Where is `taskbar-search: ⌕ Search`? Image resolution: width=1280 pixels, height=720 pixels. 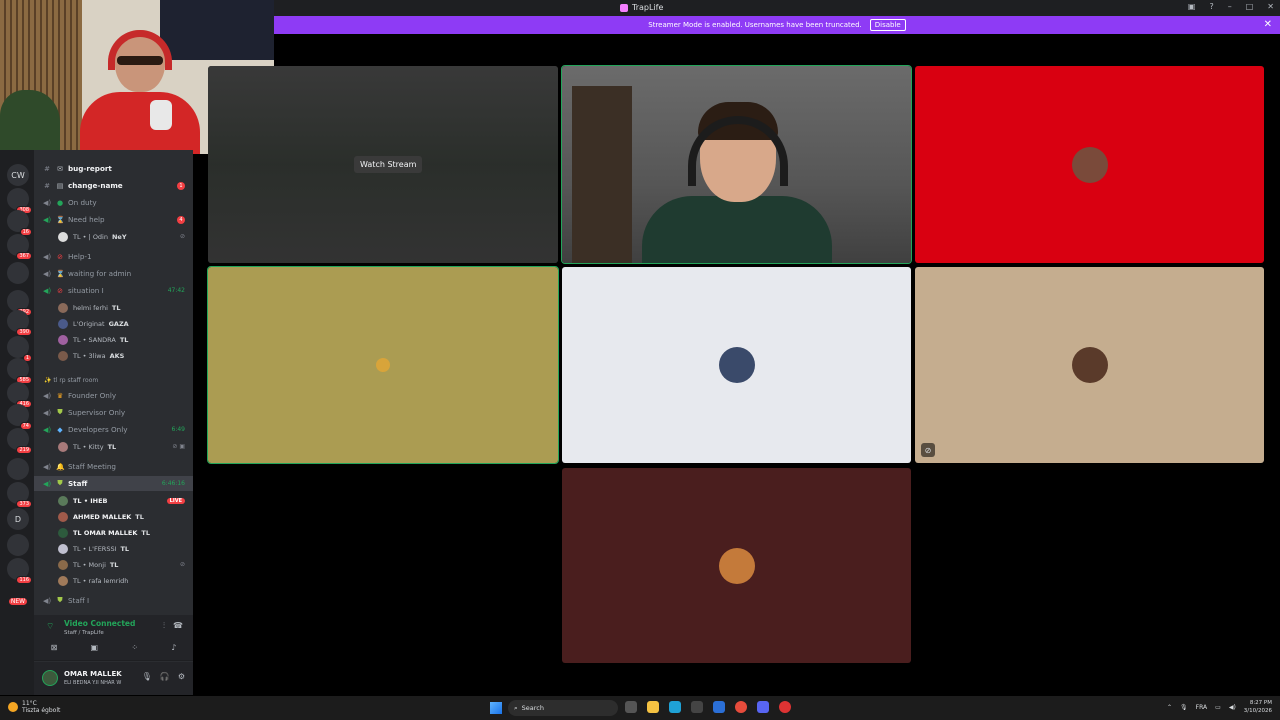
taskbar-search: ⌕ Search is located at coordinates (563, 708).